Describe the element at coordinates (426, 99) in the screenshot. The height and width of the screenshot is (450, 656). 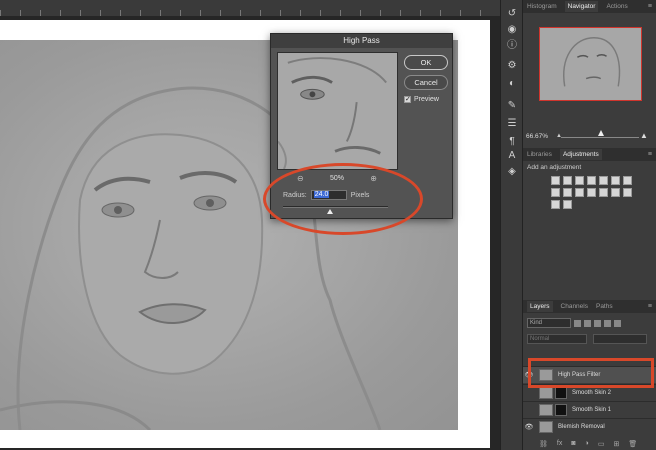
I see `preview-label: Preview` at that location.